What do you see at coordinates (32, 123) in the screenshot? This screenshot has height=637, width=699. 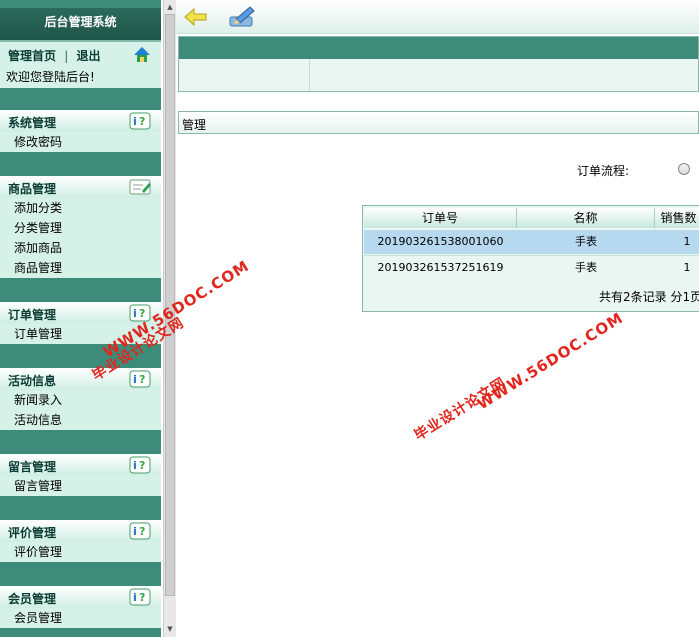 I see `menu-group-title: 系统管理` at bounding box center [32, 123].